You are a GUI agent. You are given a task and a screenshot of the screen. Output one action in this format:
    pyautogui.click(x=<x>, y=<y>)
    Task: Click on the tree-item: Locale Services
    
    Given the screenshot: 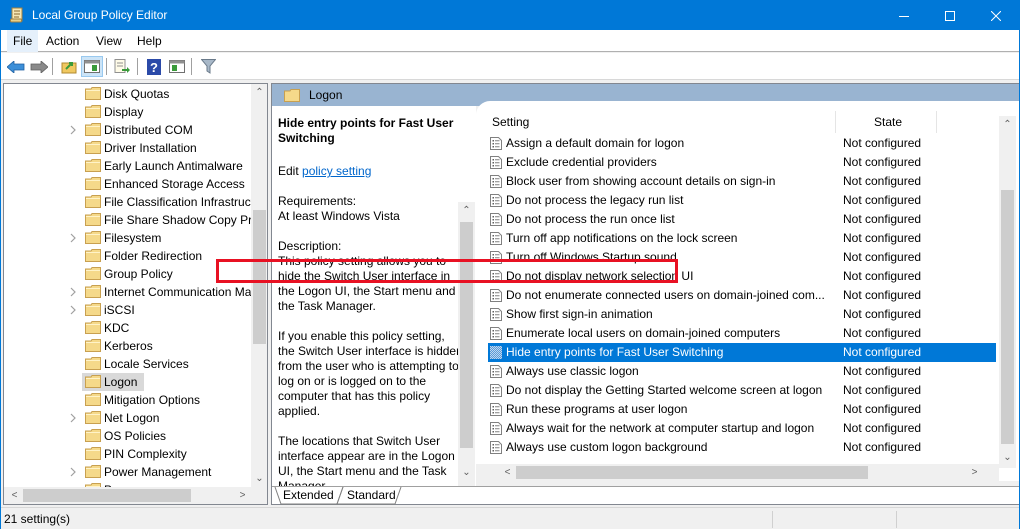 What is the action you would take?
    pyautogui.click(x=128, y=364)
    